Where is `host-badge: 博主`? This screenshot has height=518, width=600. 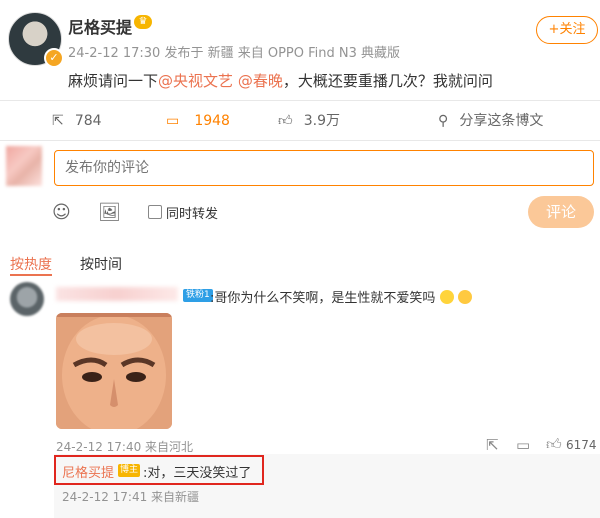 host-badge: 博主 is located at coordinates (129, 470).